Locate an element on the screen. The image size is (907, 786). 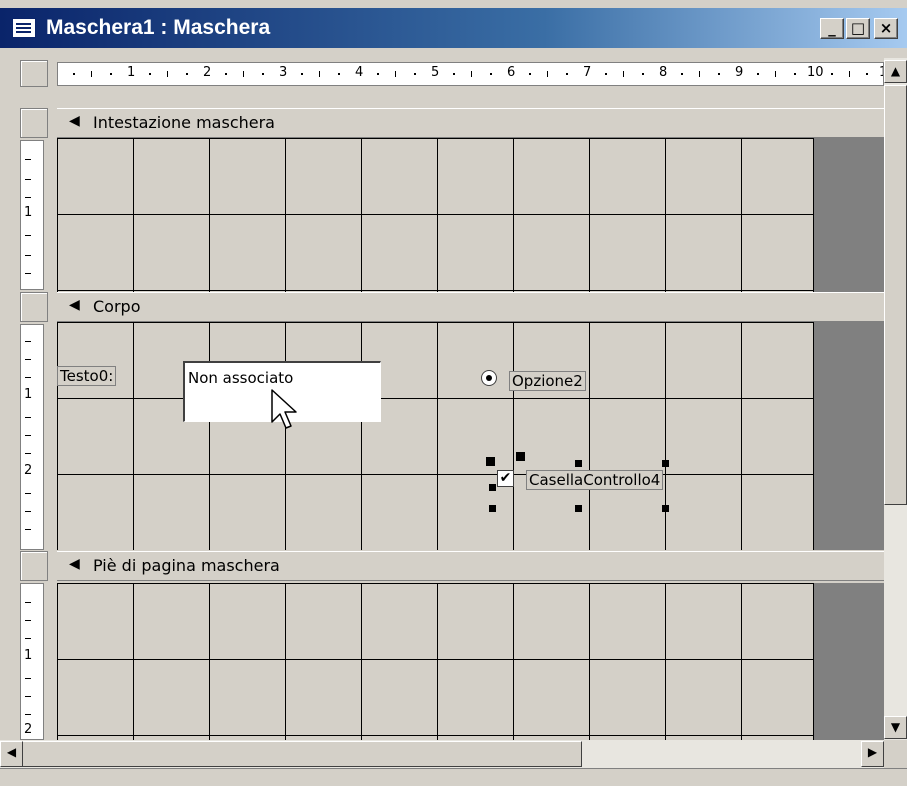
vertical-ruler-footer: 1 2 is located at coordinates (32, 661).